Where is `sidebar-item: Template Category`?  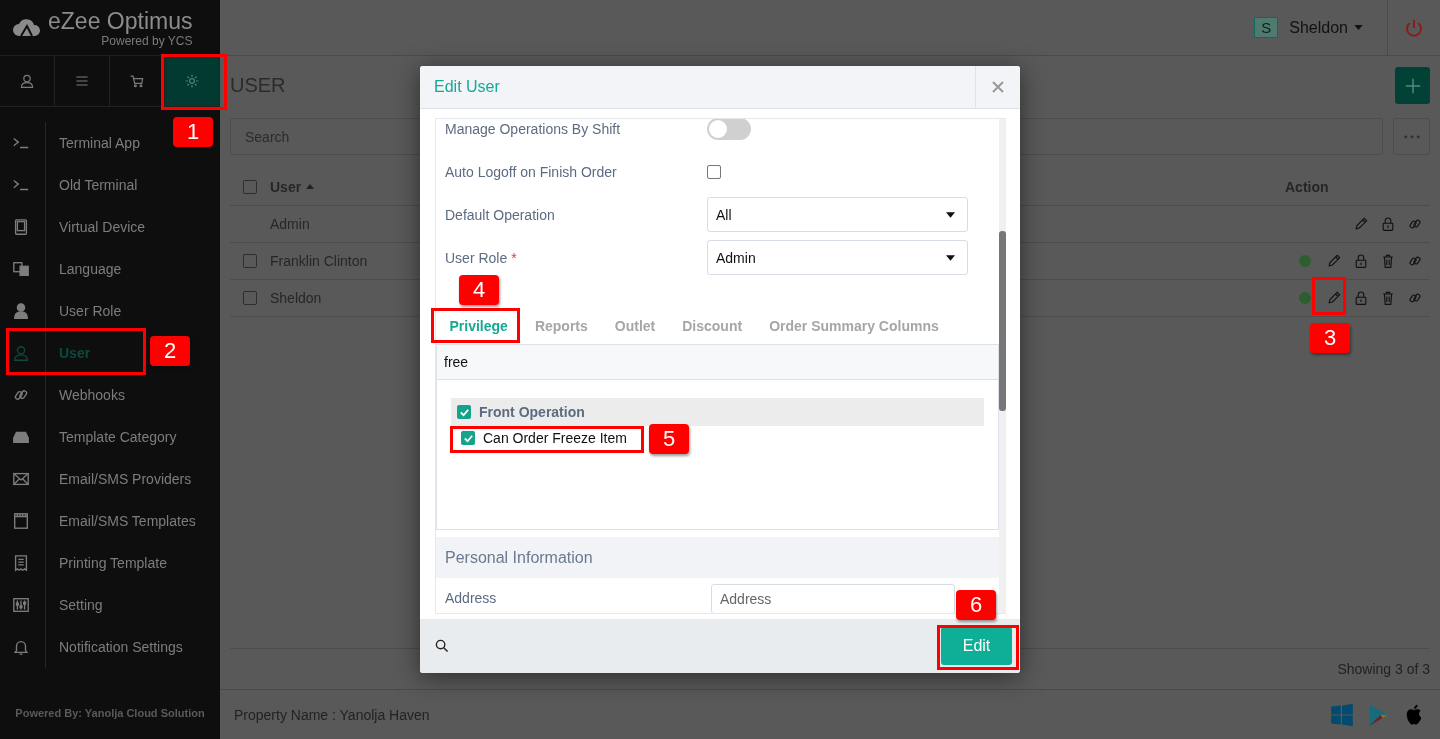 sidebar-item: Template Category is located at coordinates (110, 437).